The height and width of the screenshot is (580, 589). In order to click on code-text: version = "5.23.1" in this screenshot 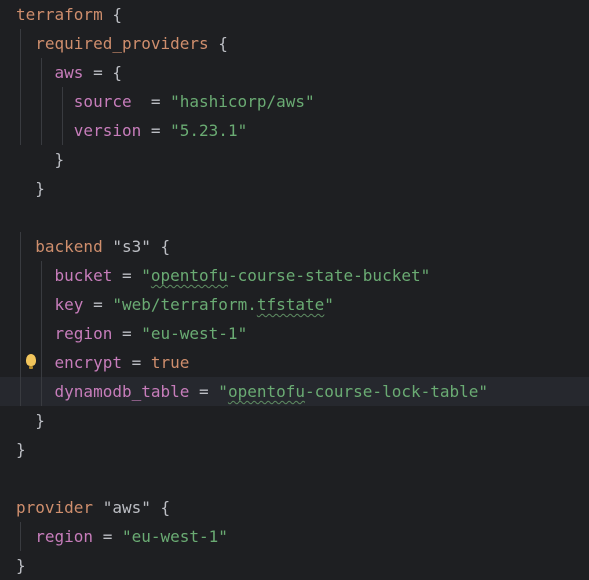, I will do `click(131, 130)`.